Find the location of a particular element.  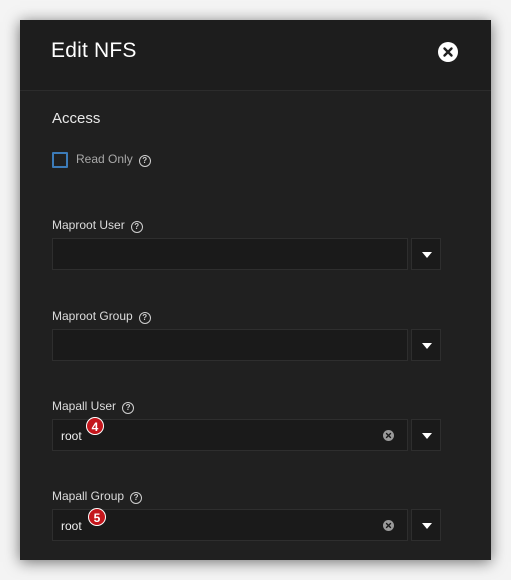

maproot-group-label: Maproot Group? is located at coordinates (101, 316).